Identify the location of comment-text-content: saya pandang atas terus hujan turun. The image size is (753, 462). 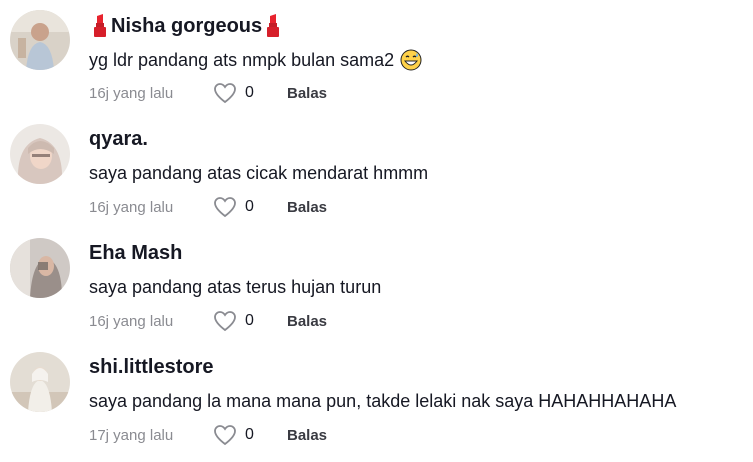
(235, 287).